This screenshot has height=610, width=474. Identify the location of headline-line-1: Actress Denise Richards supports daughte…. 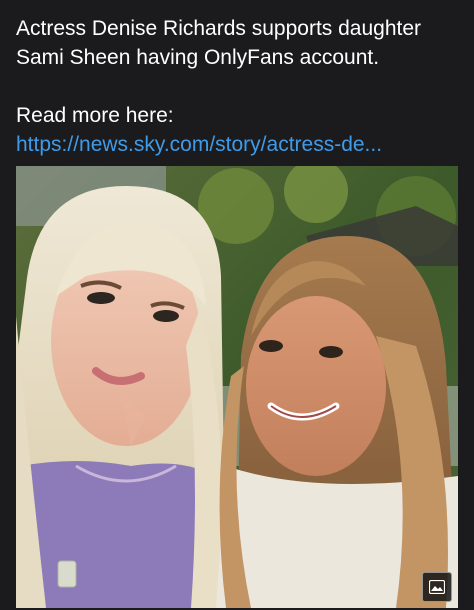
(219, 28).